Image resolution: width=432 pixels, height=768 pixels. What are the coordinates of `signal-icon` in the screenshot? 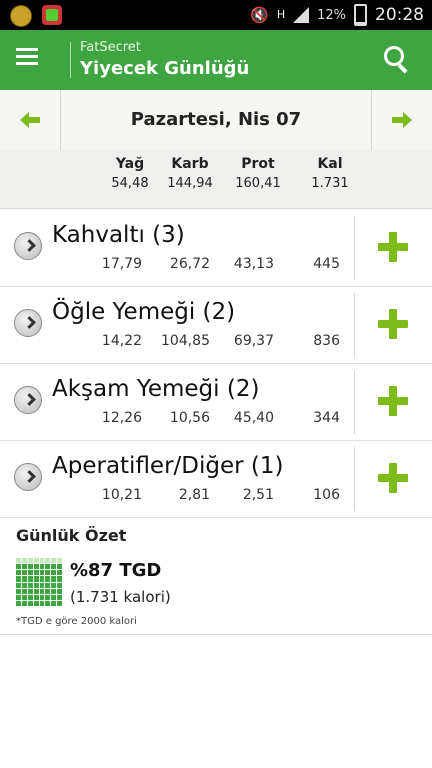 It's located at (301, 15).